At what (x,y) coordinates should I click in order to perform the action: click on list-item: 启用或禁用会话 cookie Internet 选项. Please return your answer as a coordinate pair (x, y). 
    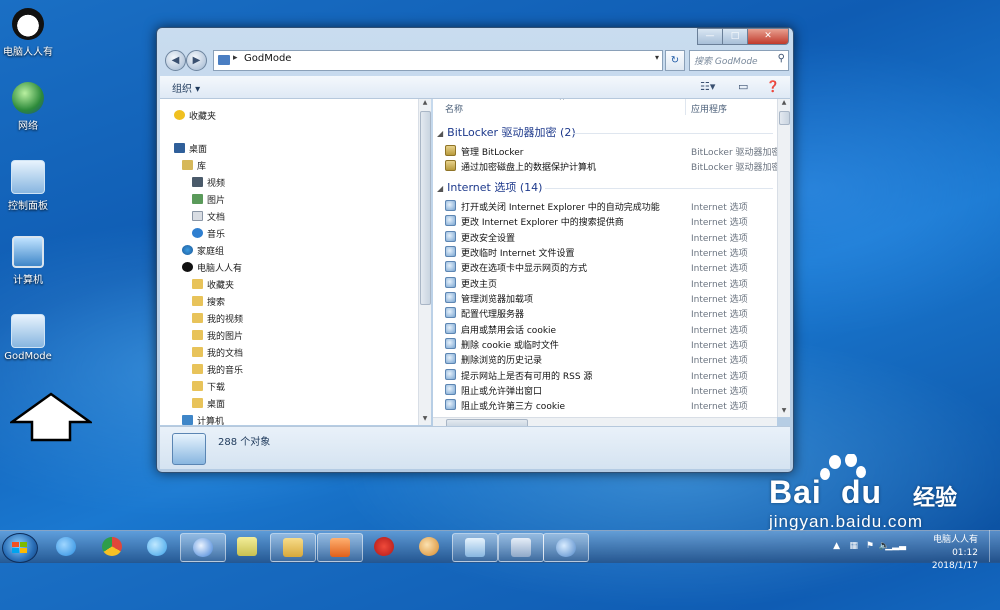
    Looking at the image, I should click on (611, 328).